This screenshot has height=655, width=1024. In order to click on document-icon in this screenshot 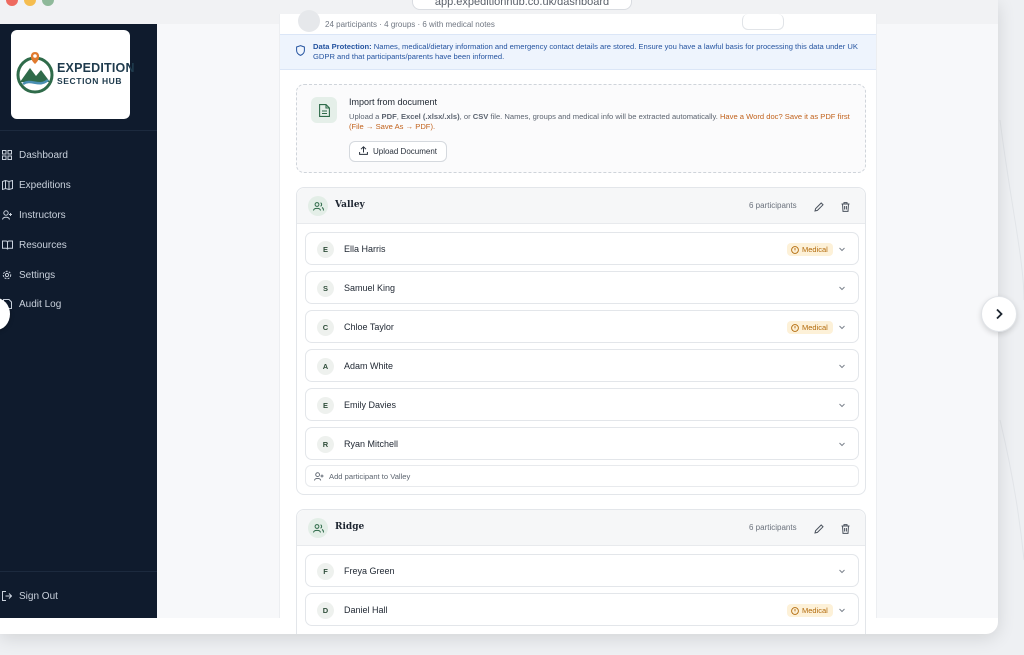, I will do `click(324, 110)`.